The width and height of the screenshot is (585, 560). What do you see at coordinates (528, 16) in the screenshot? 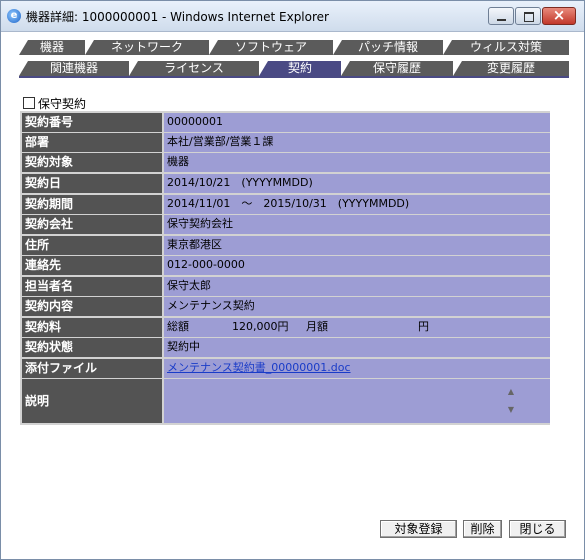
I see `maximize-button` at bounding box center [528, 16].